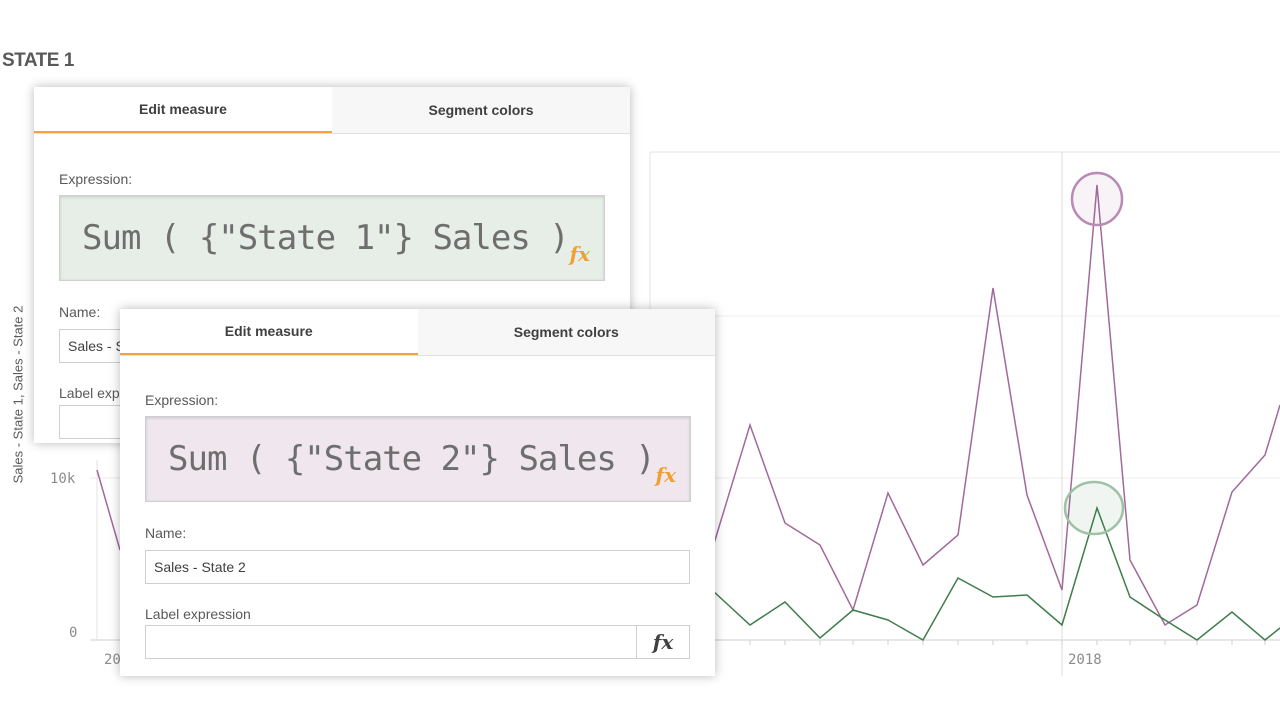 The height and width of the screenshot is (720, 1280). I want to click on expression-text: Sum ( {"State 2"} Sales ), so click(412, 459).